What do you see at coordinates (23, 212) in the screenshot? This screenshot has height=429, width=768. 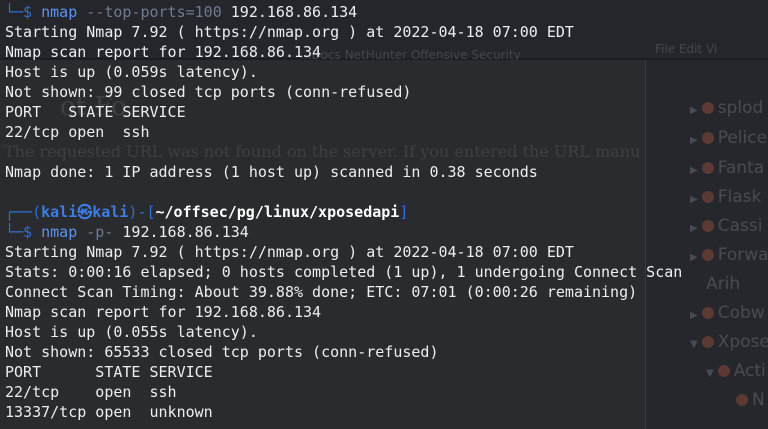 I see `prompt-prefix: ┌──(` at bounding box center [23, 212].